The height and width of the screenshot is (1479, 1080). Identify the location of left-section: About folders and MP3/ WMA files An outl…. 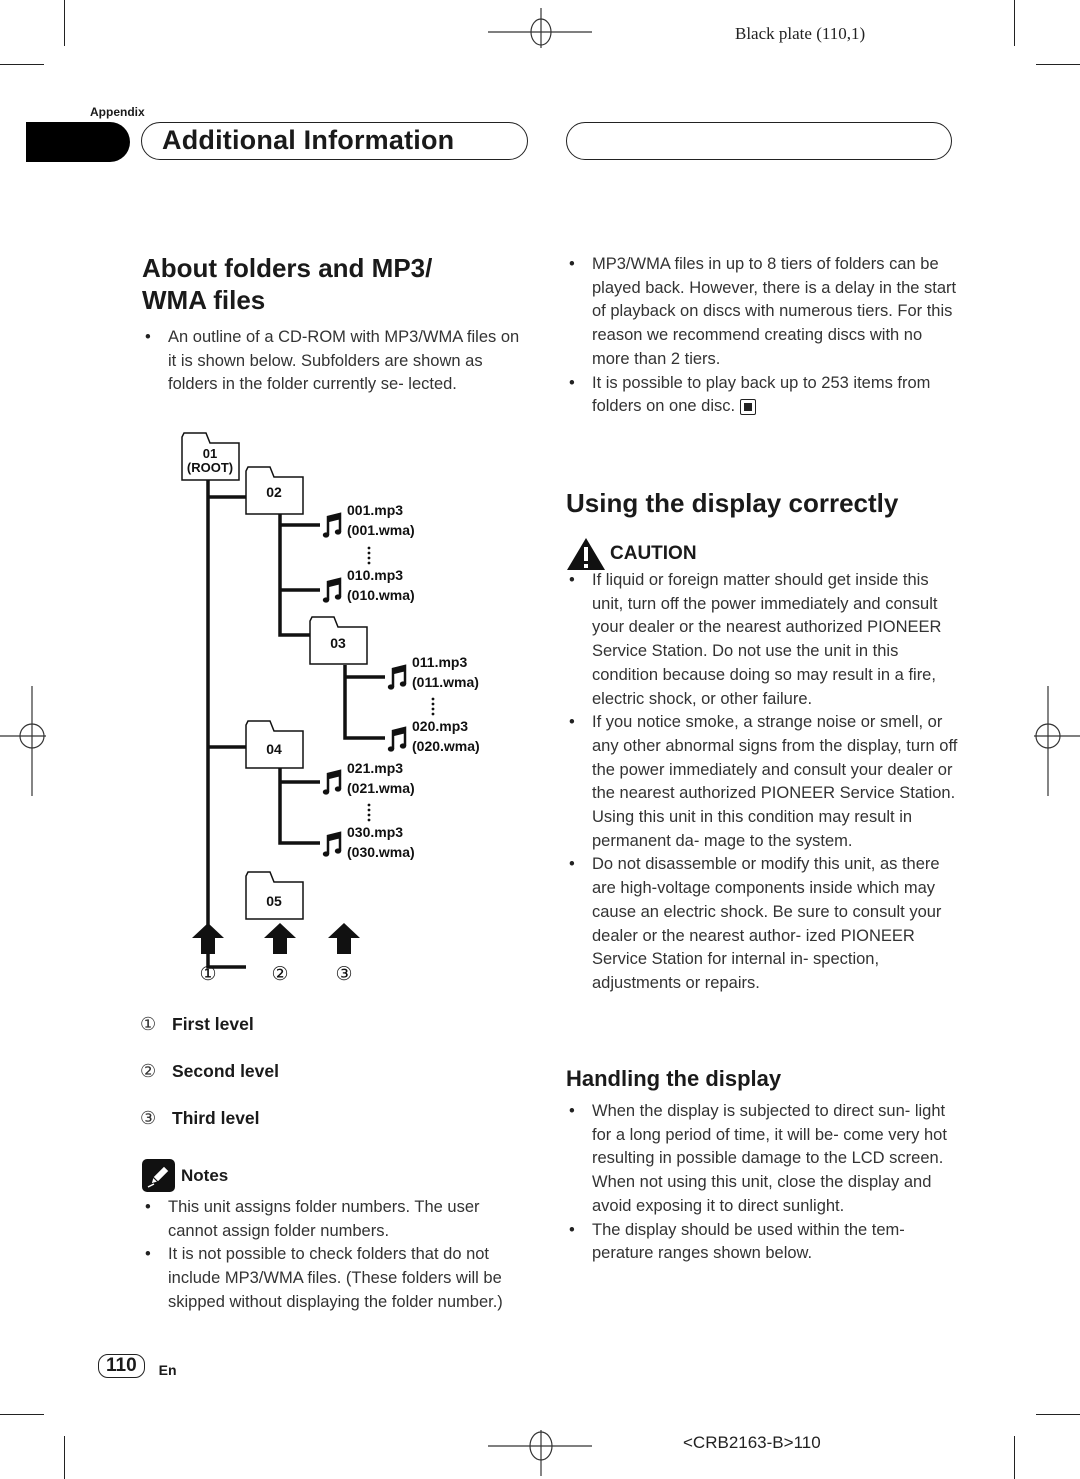
(332, 324).